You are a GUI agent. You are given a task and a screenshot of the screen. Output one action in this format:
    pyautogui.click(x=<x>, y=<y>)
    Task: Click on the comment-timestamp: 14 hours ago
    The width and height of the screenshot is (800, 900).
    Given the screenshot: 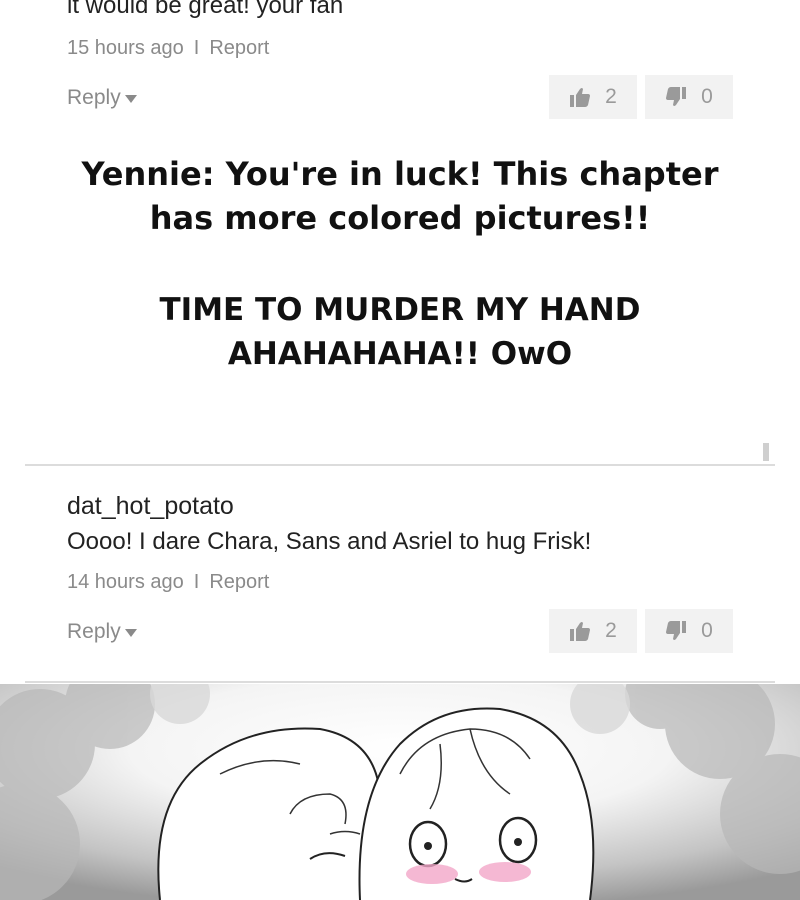 What is the action you would take?
    pyautogui.click(x=125, y=582)
    